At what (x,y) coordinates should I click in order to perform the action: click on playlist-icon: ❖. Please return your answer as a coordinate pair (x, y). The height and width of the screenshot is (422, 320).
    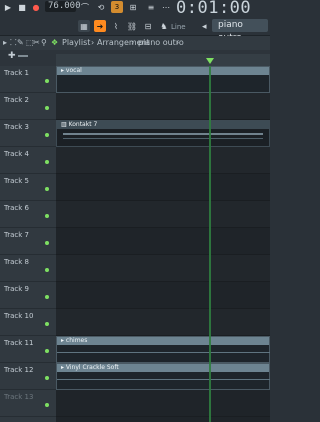
    Looking at the image, I should click on (55, 42).